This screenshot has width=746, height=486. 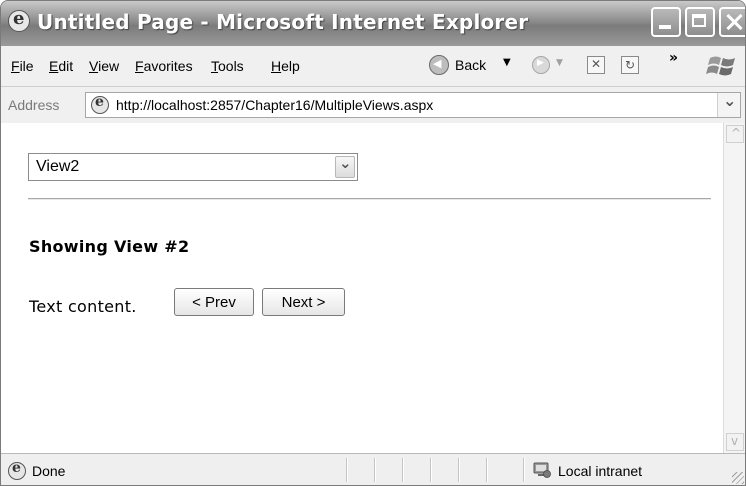 I want to click on forward-arrow-icon, so click(x=541, y=65).